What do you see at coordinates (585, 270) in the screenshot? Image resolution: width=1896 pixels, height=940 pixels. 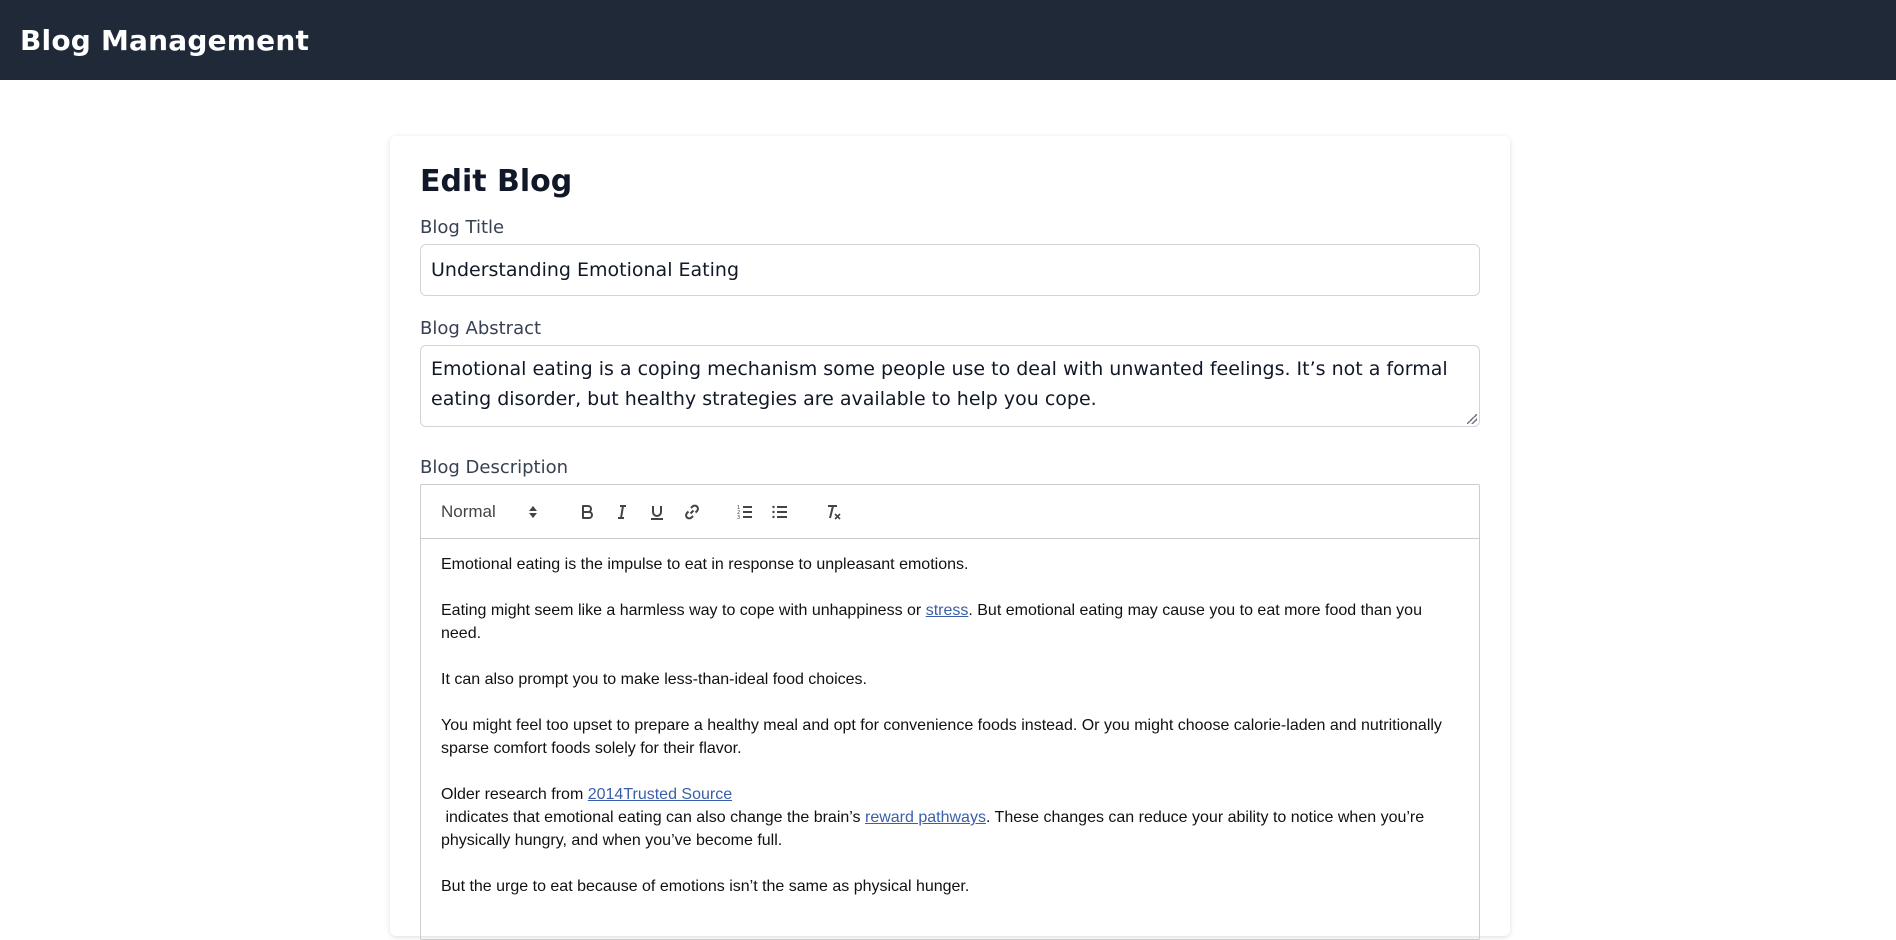 I see `blog-title-value: Understanding Emotional Eating` at bounding box center [585, 270].